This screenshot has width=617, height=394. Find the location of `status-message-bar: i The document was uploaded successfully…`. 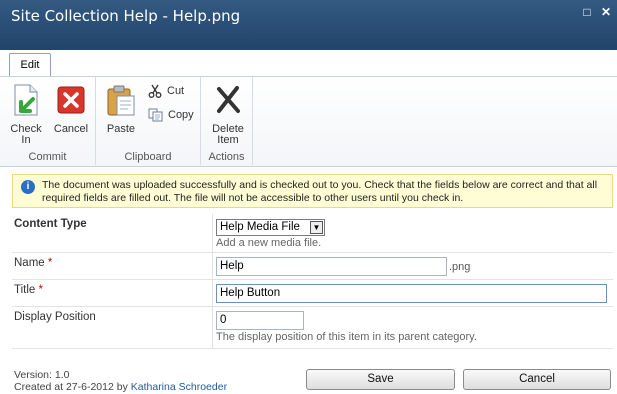

status-message-bar: i The document was uploaded successfully… is located at coordinates (312, 191).